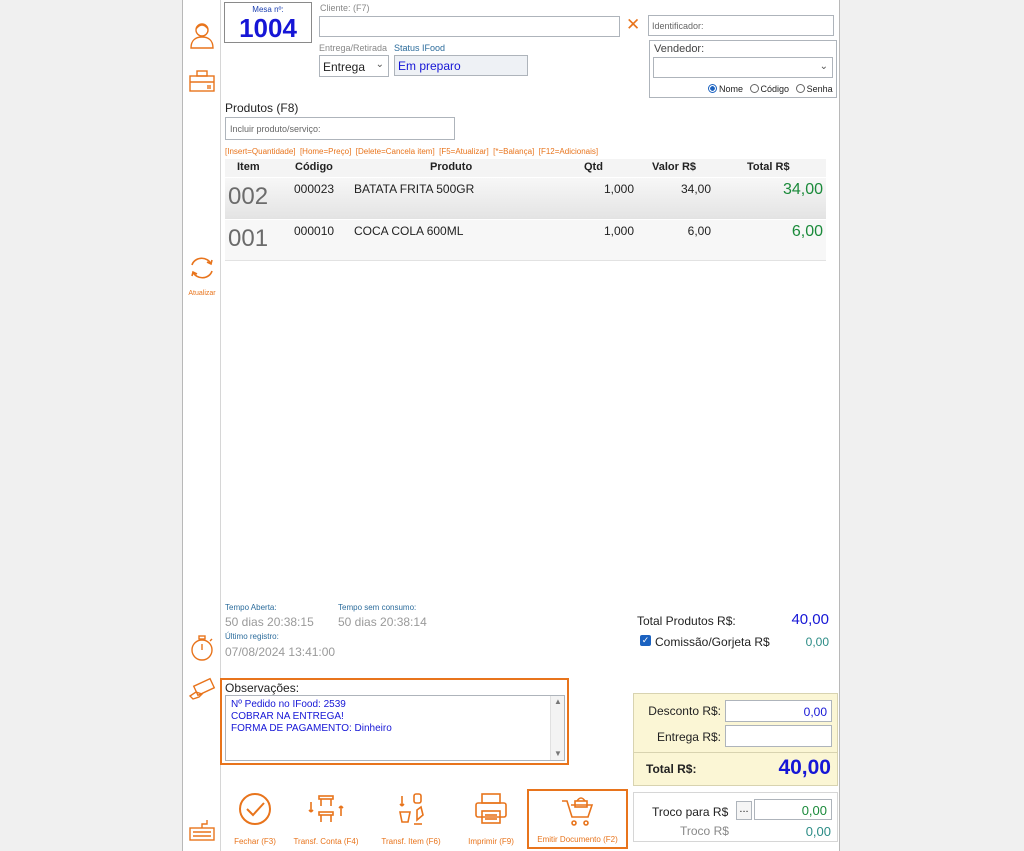 Image resolution: width=1024 pixels, height=851 pixels. Describe the element at coordinates (645, 640) in the screenshot. I see `comissao-checkbox: ✓` at that location.